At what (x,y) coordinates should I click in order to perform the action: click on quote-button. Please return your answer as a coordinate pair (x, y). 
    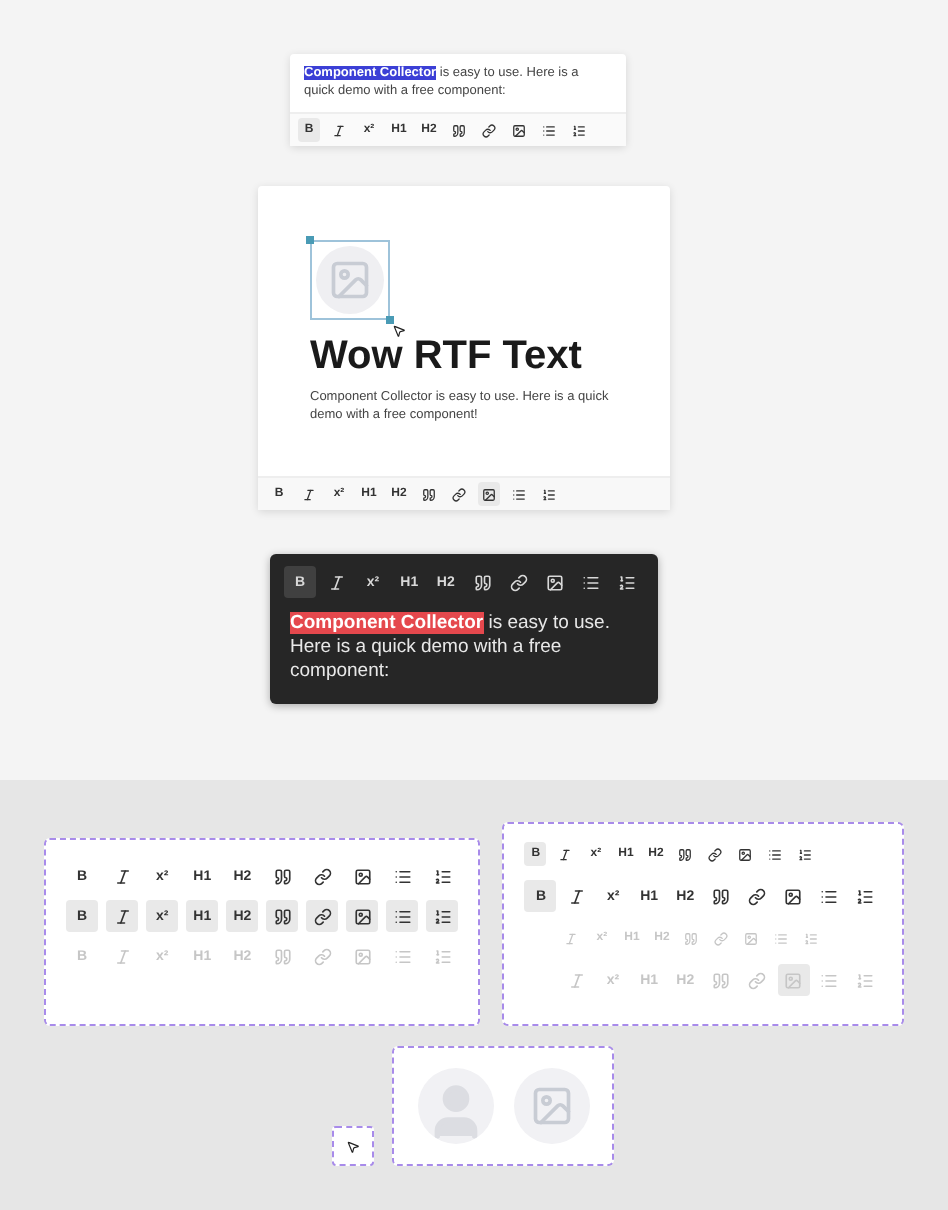
    Looking at the image, I should click on (282, 916).